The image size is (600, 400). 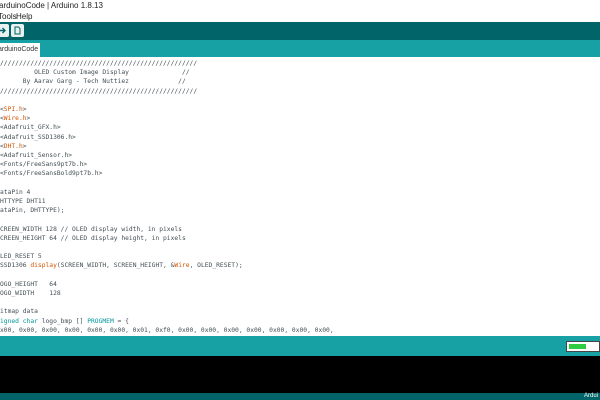 What do you see at coordinates (300, 396) in the screenshot?
I see `footer-bar` at bounding box center [300, 396].